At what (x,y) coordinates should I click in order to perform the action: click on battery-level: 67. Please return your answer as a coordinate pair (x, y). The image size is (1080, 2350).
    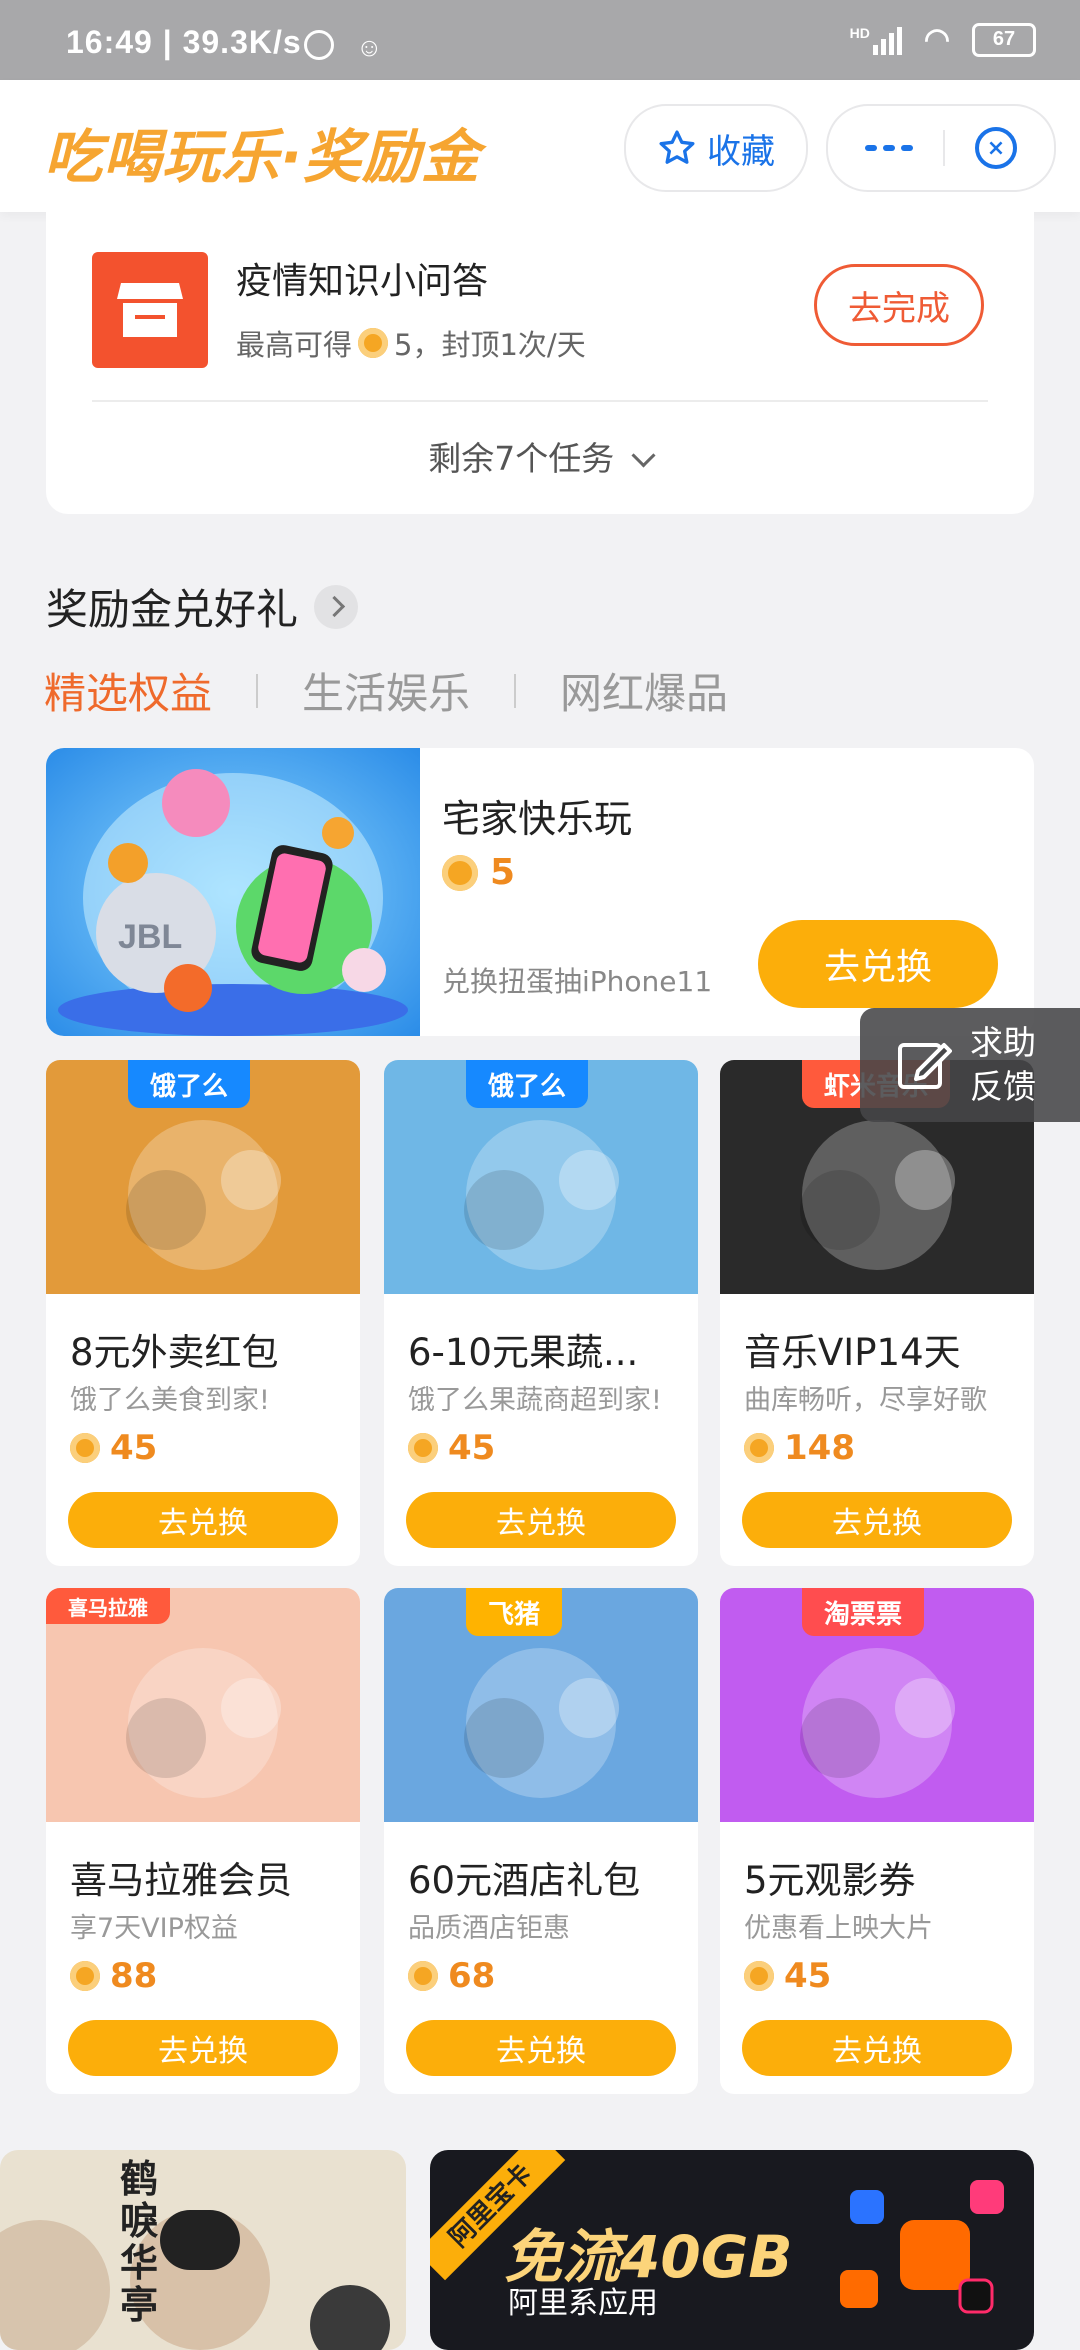
    Looking at the image, I should click on (1004, 39).